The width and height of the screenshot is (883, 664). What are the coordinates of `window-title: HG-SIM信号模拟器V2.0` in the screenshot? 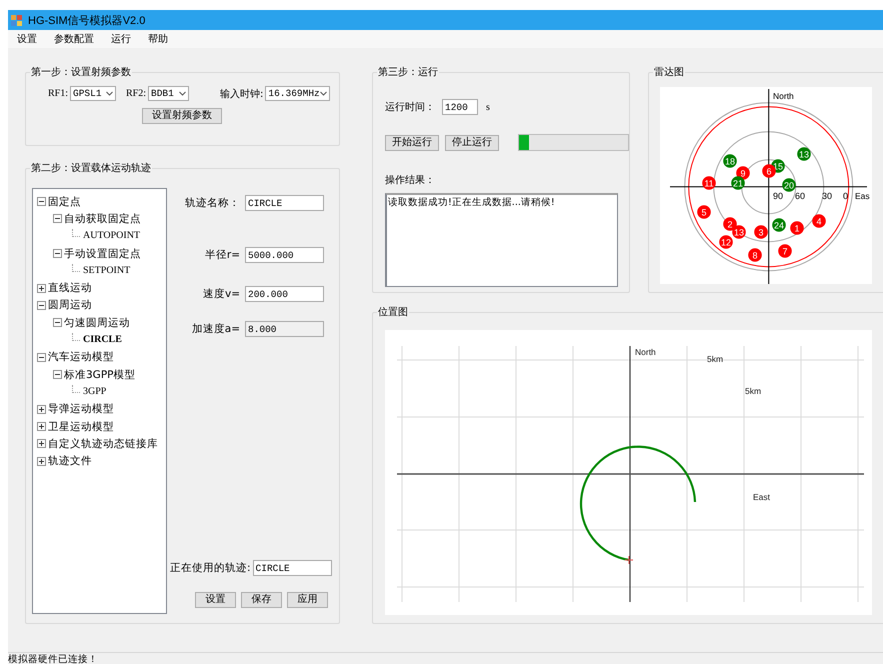 It's located at (87, 21).